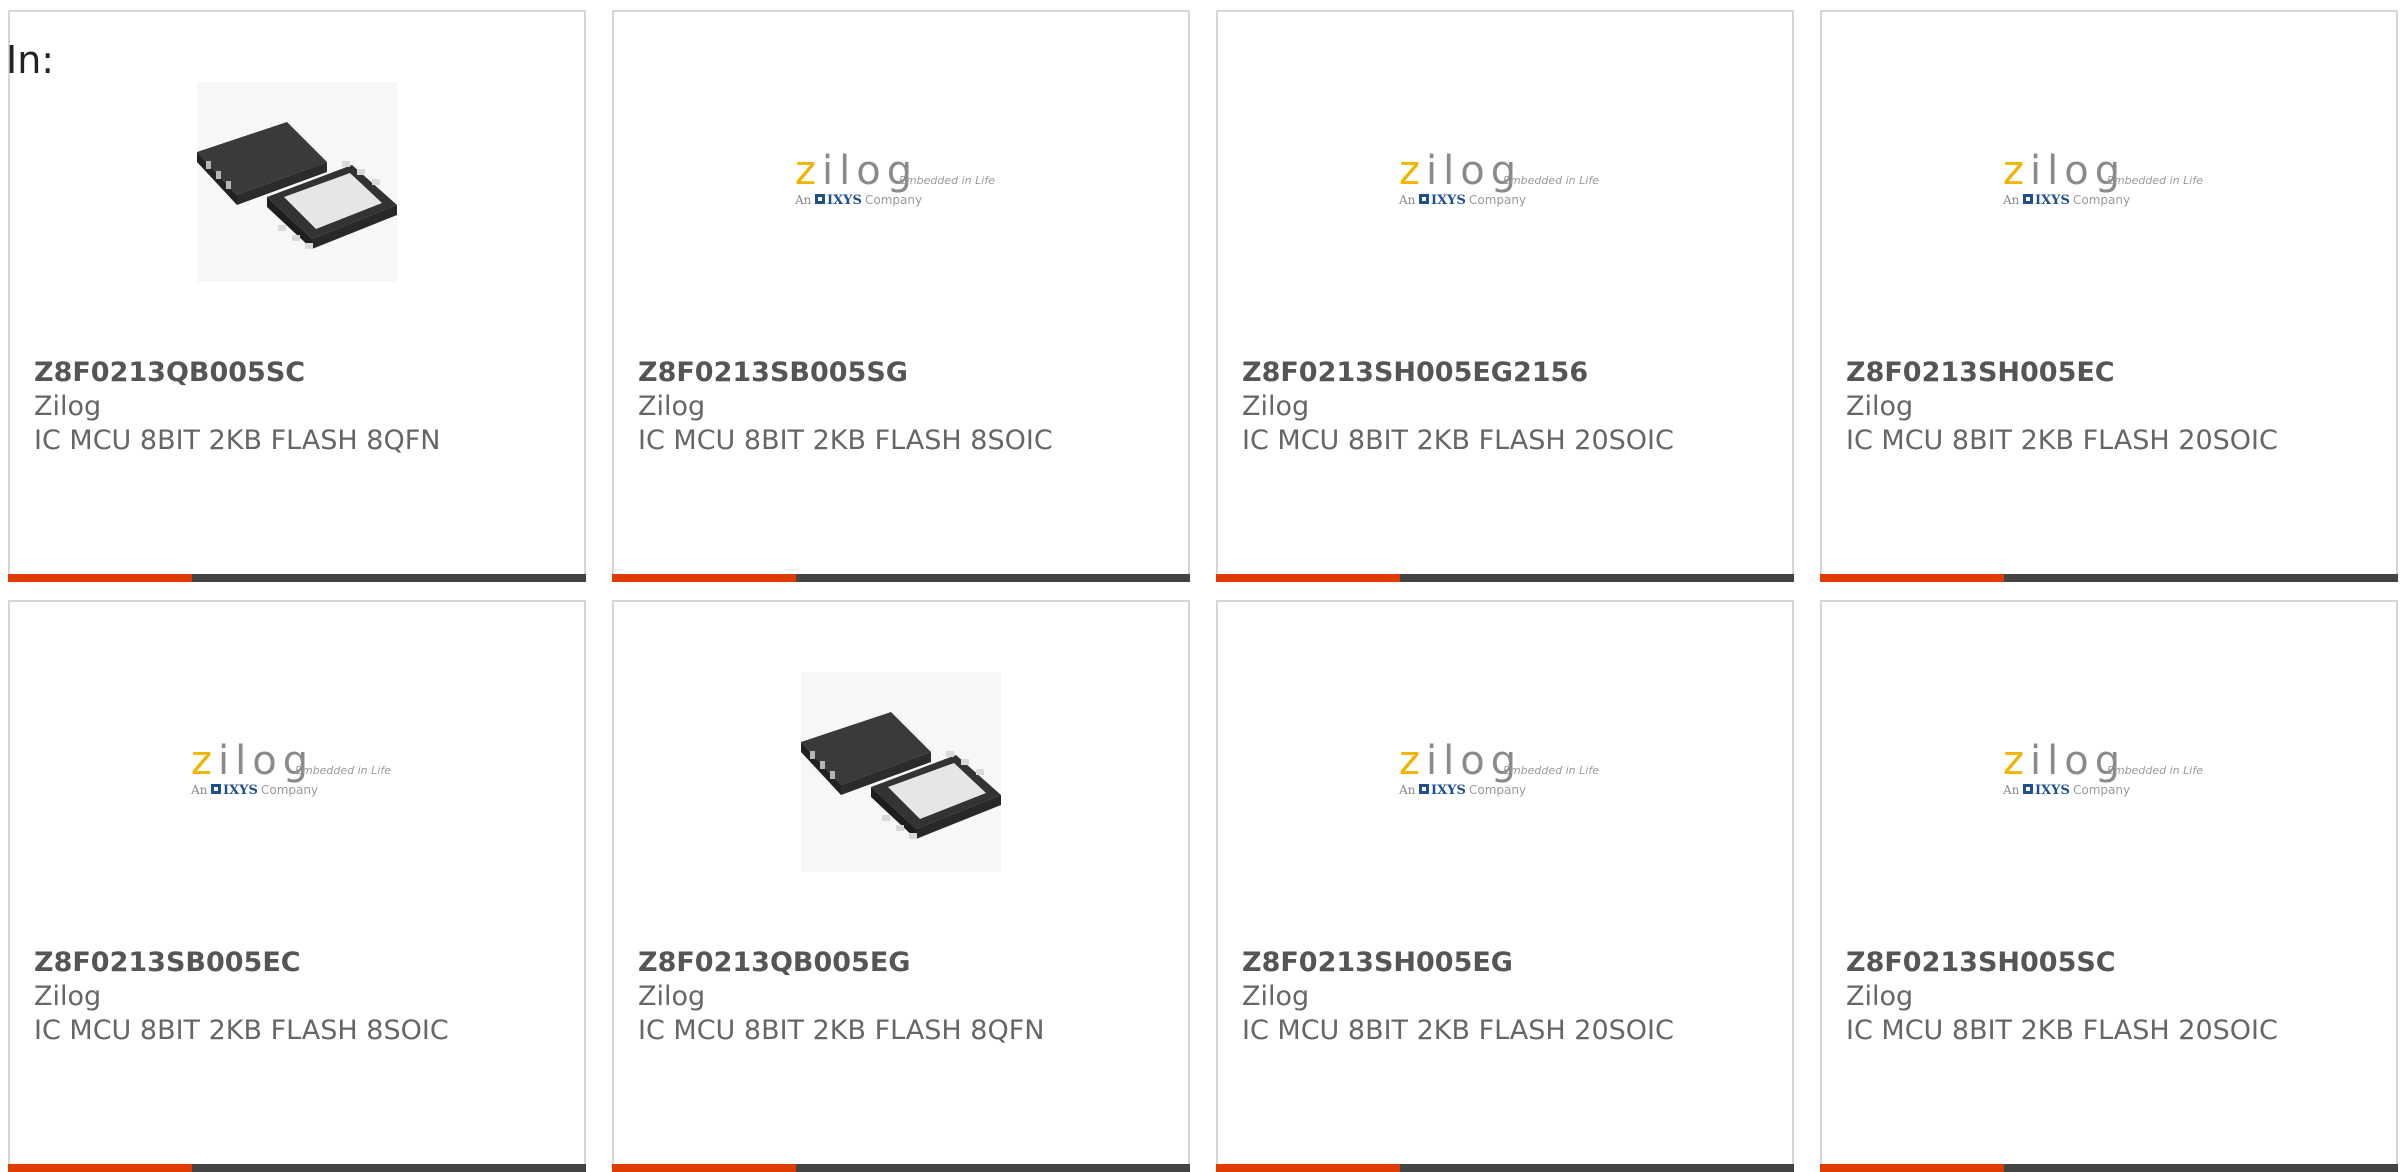 Image resolution: width=2400 pixels, height=1172 pixels. I want to click on part-number-link: Z8F0213SH005EG2156, so click(1507, 373).